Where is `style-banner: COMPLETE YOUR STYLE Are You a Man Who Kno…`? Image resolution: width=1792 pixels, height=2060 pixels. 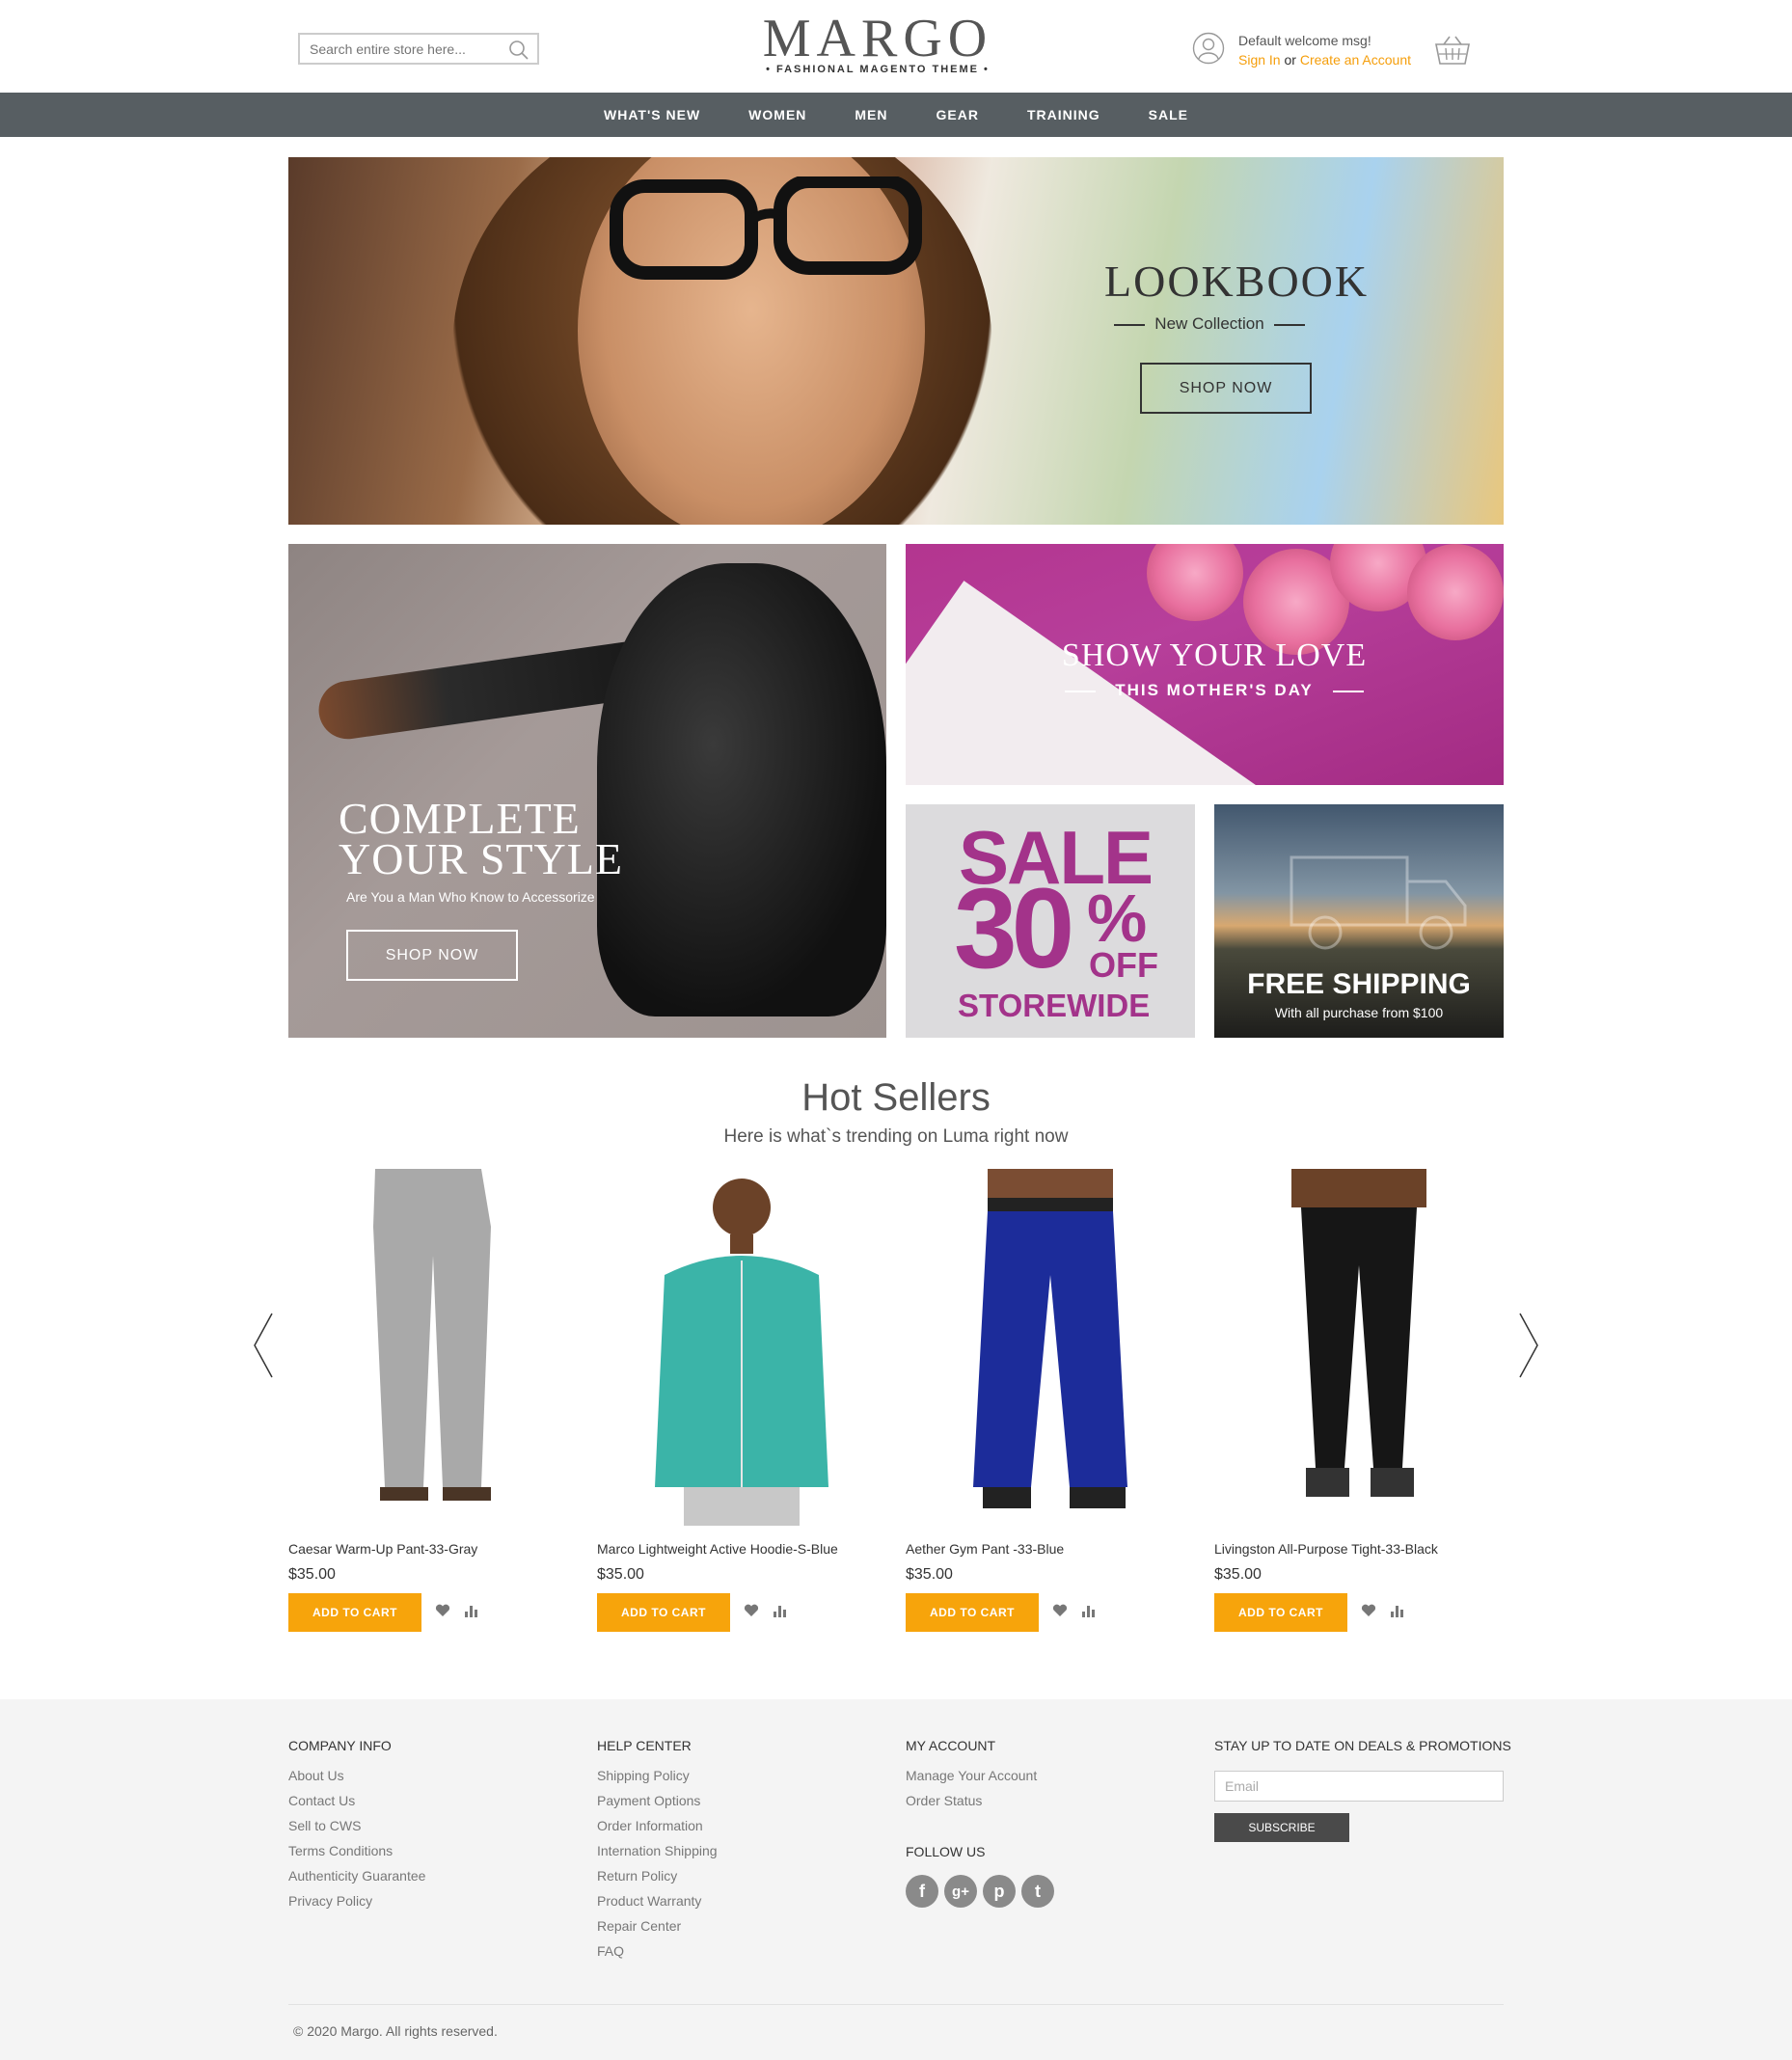
style-banner: COMPLETE YOUR STYLE Are You a Man Who Kno… is located at coordinates (587, 791).